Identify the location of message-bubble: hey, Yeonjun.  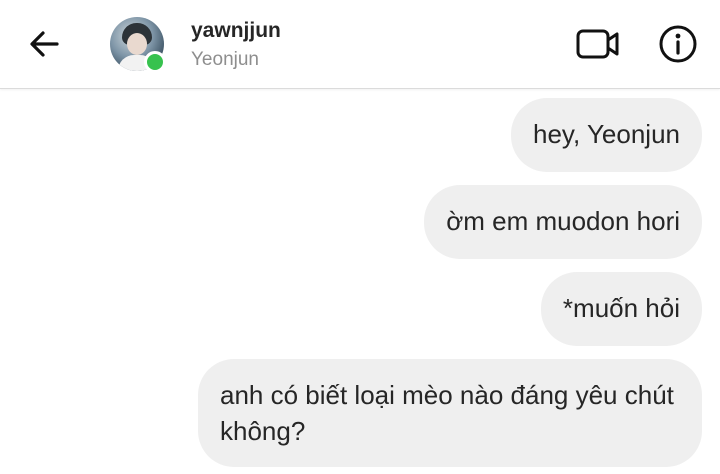
(606, 135).